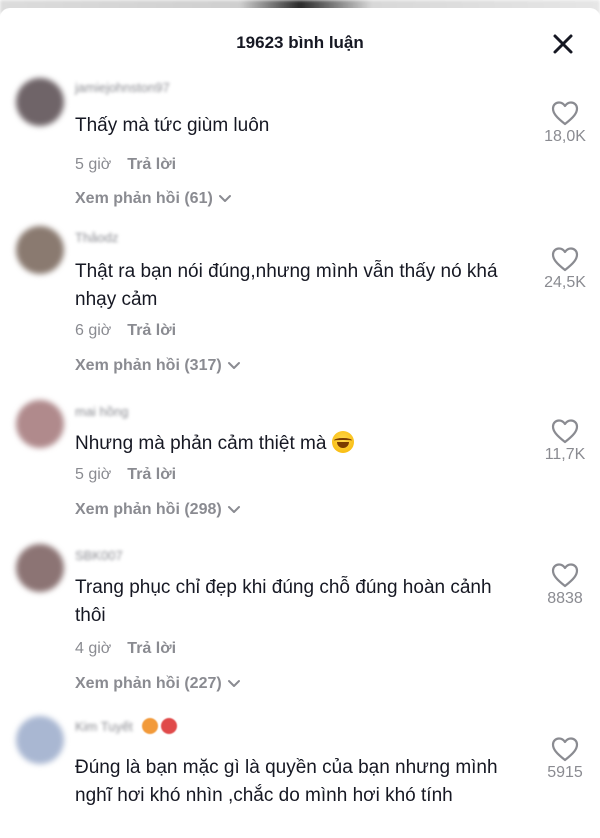  I want to click on comment-meta: 6 giờ Trả lời, so click(125, 331).